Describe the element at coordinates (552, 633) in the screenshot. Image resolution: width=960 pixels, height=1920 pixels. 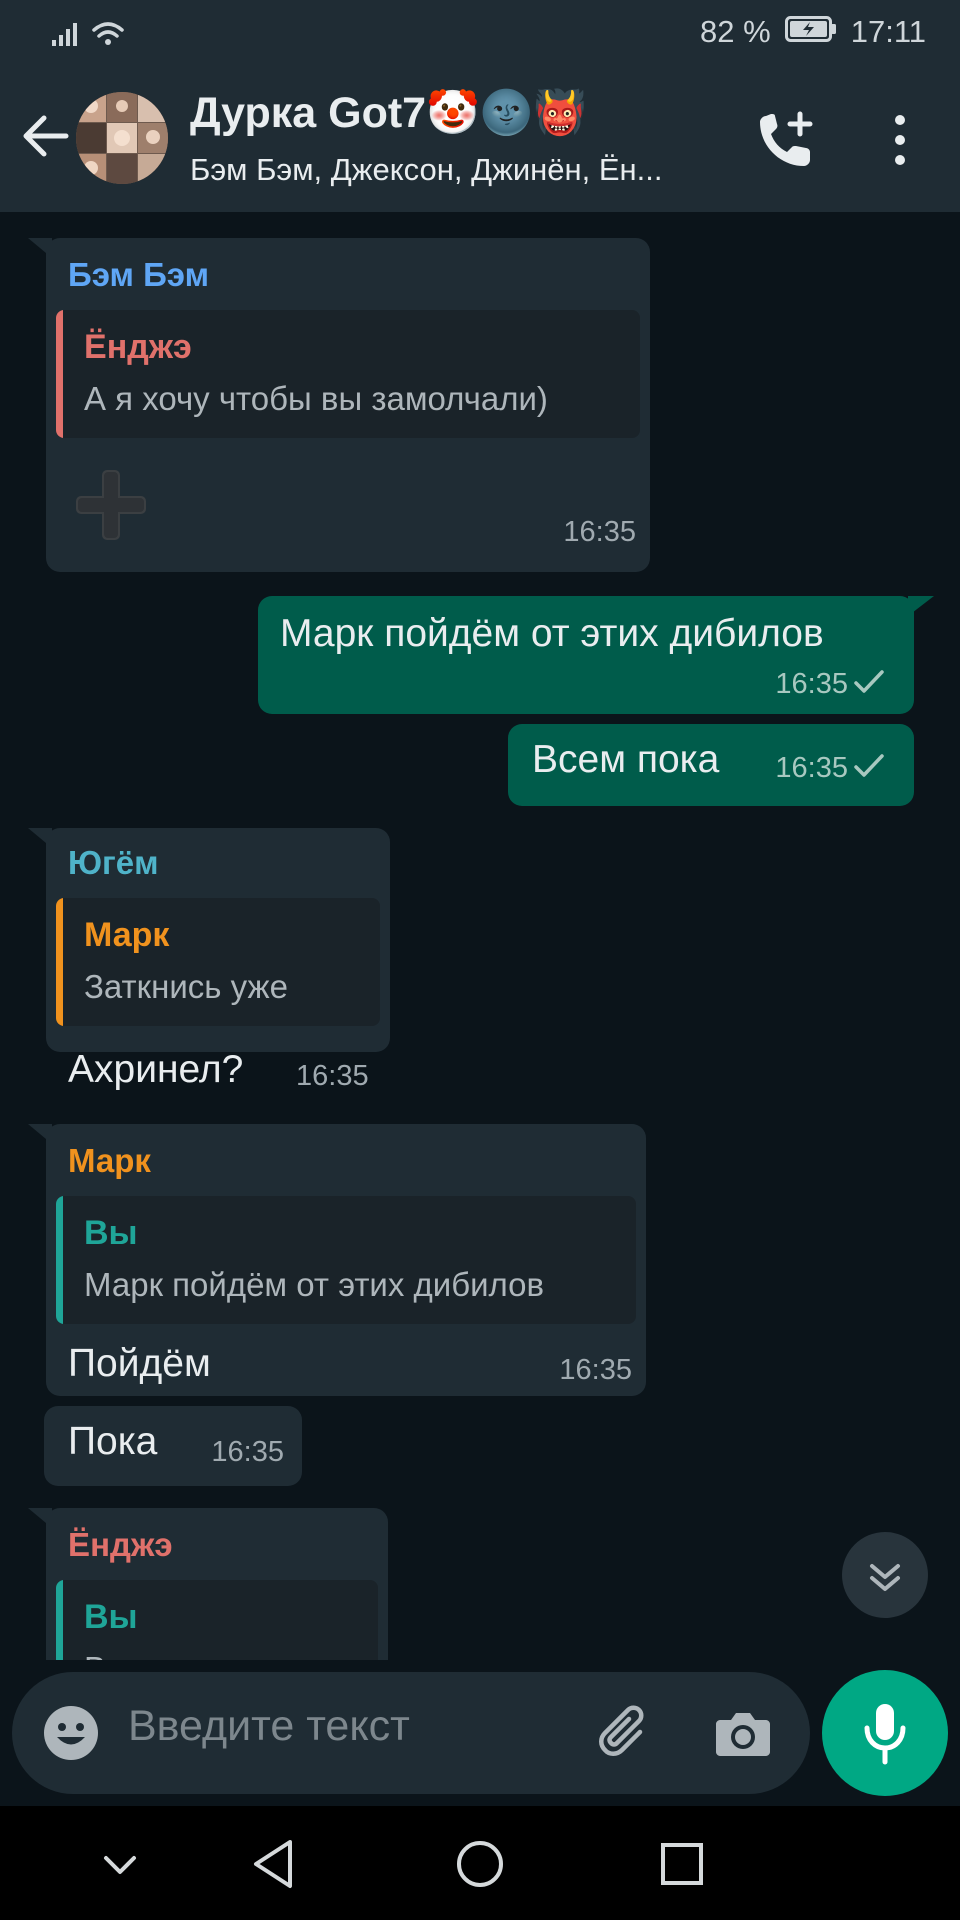
I see `message-text: Марк пойдём от этих дибилов` at that location.